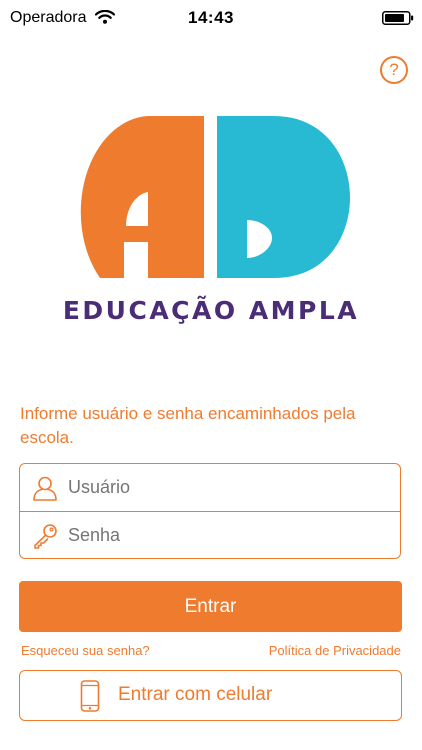 The height and width of the screenshot is (750, 422). What do you see at coordinates (218, 487) in the screenshot?
I see `username-input` at bounding box center [218, 487].